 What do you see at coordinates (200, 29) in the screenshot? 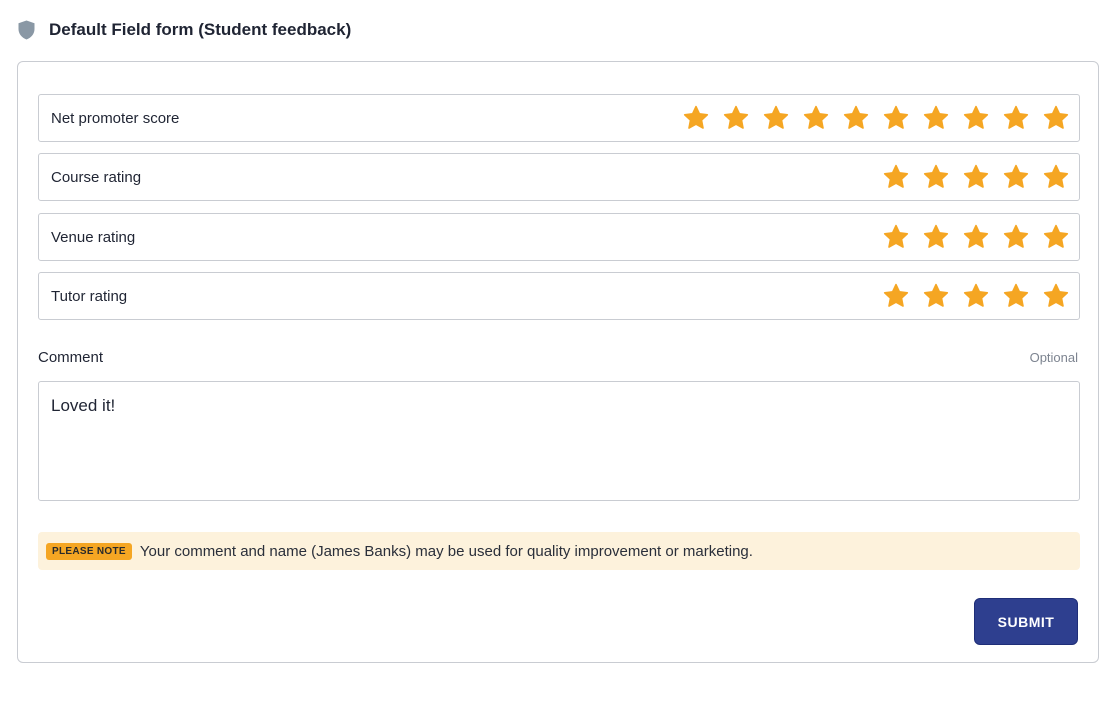
I see `form-title: Default Field form (Student feedback)` at bounding box center [200, 29].